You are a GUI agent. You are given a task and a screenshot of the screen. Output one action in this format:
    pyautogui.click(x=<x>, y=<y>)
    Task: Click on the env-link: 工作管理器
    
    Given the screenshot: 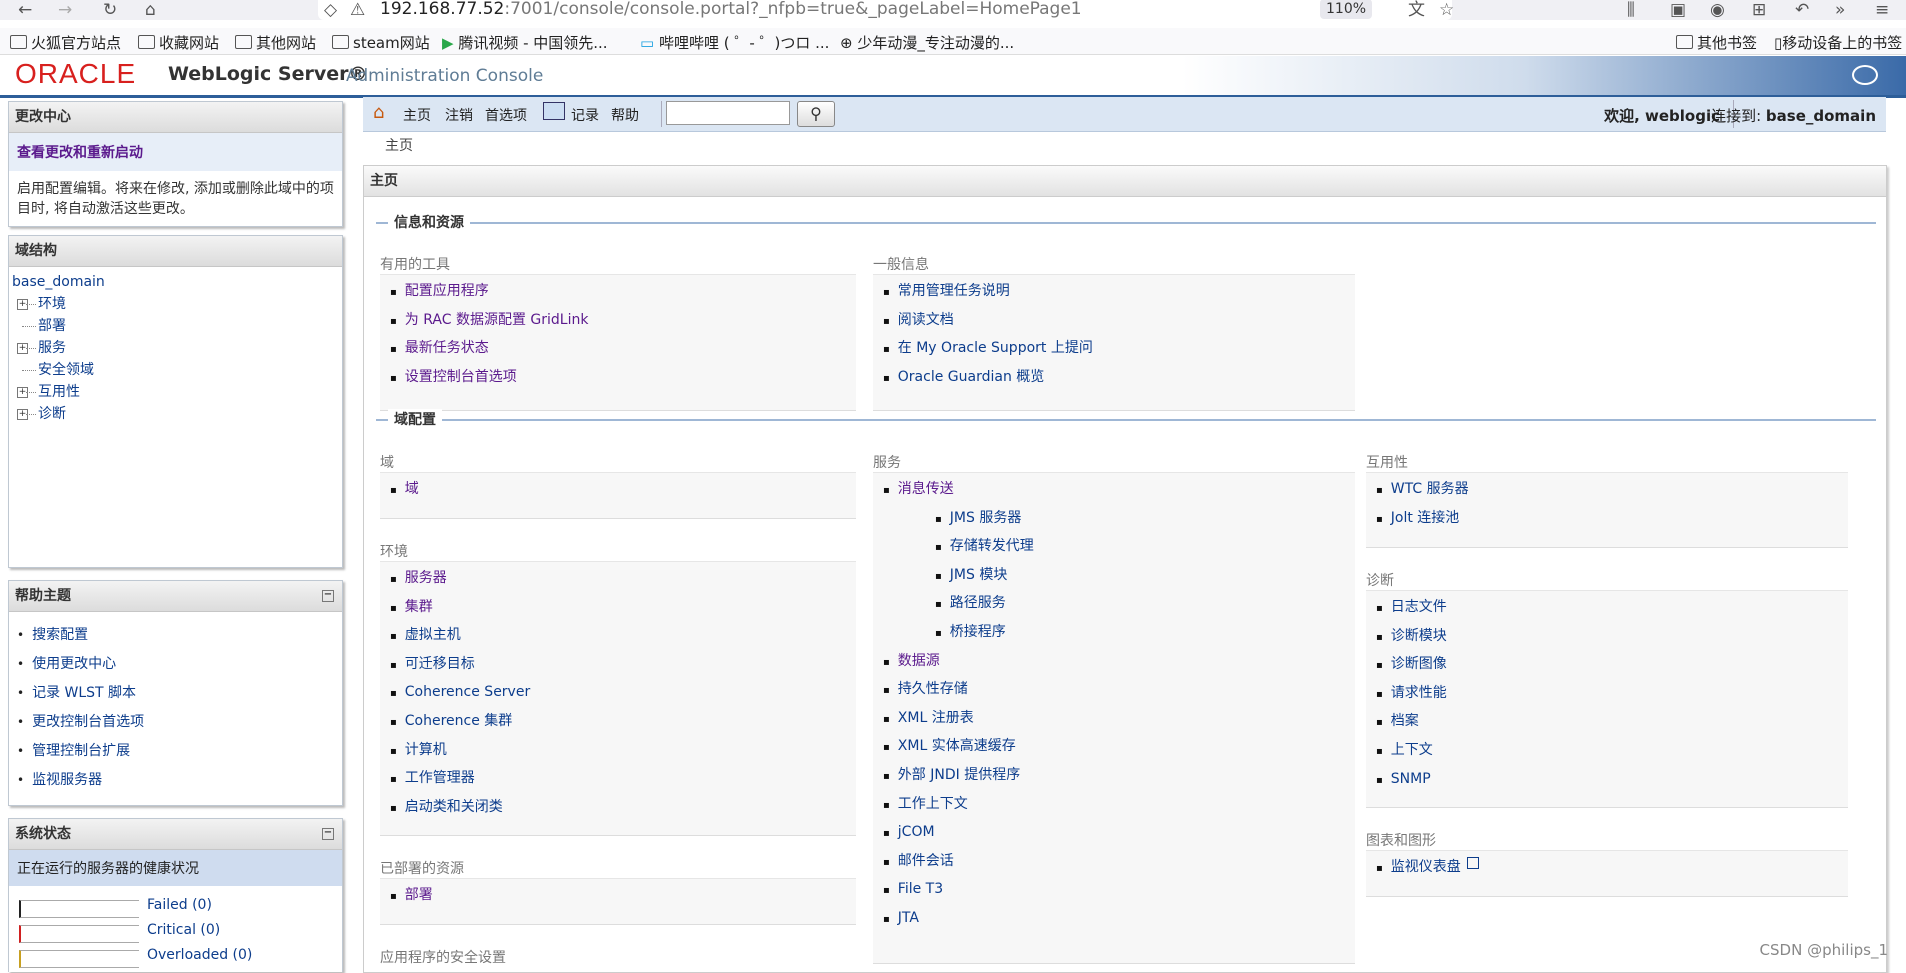 What is the action you would take?
    pyautogui.click(x=623, y=782)
    